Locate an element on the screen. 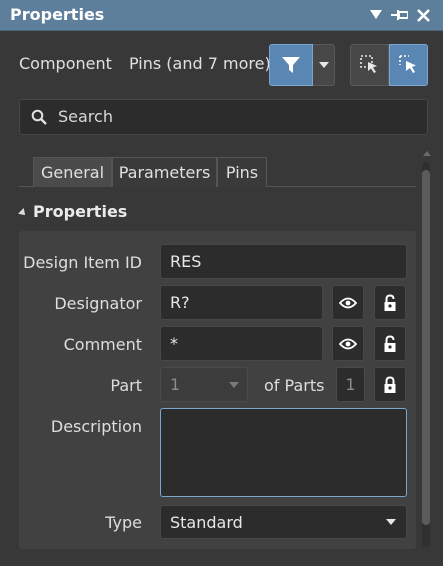 The image size is (443, 566). comment-lock-button is located at coordinates (390, 343).